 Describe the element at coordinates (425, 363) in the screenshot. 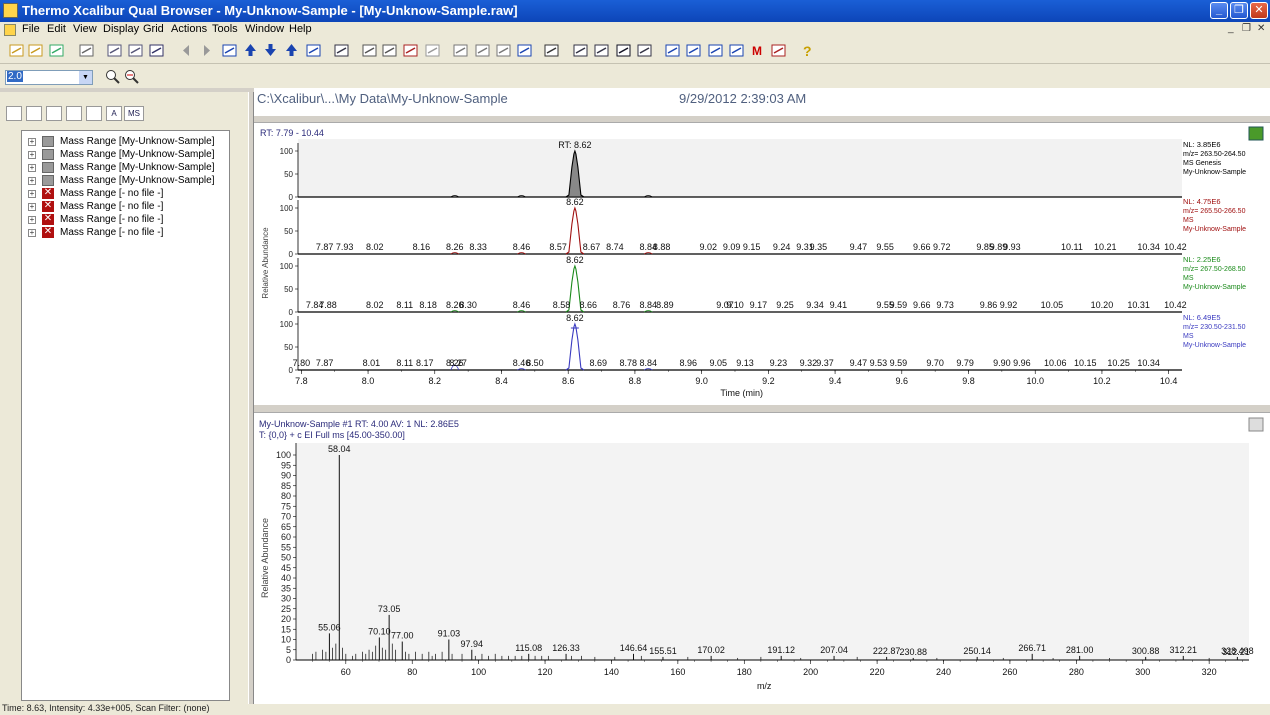

I see `rt-label: 8.17` at that location.